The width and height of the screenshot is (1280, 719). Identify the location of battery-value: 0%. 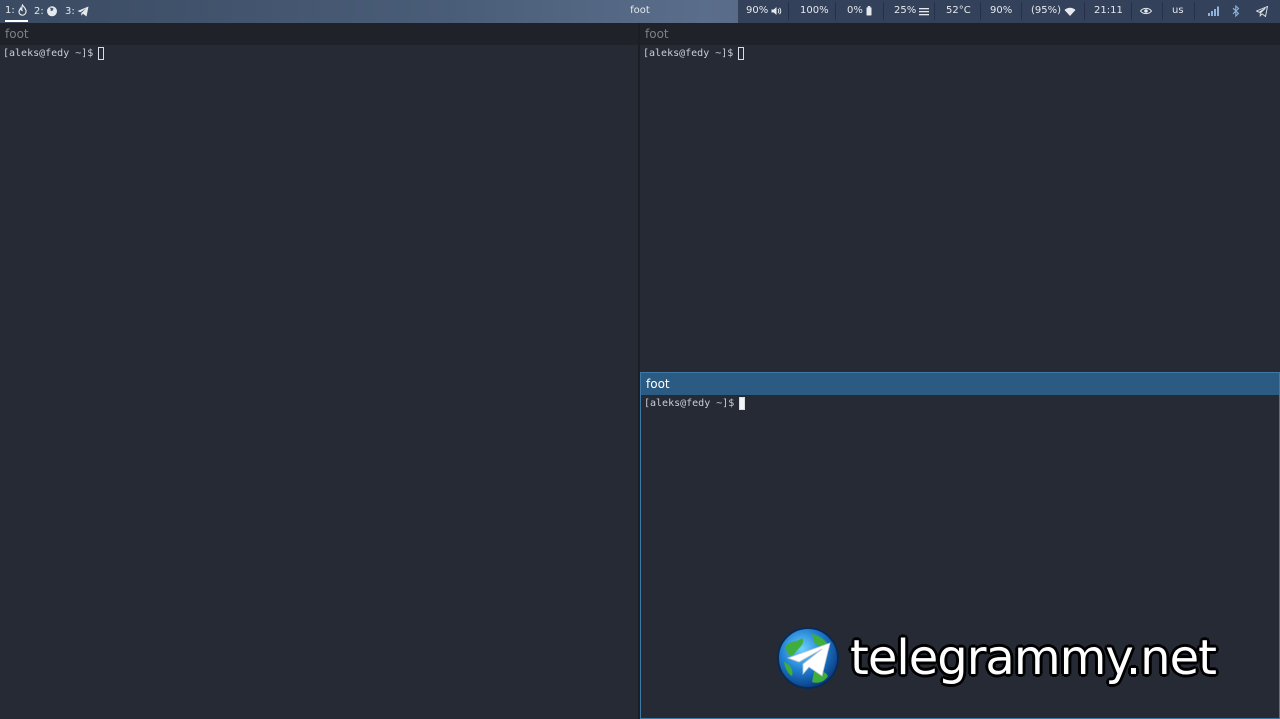
(855, 10).